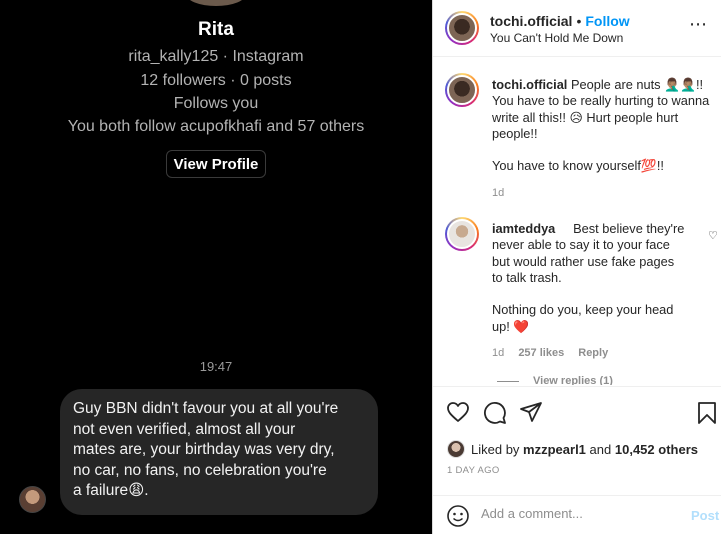 Image resolution: width=721 pixels, height=534 pixels. Describe the element at coordinates (581, 245) in the screenshot. I see `comment-line: never able to say it to your face` at that location.